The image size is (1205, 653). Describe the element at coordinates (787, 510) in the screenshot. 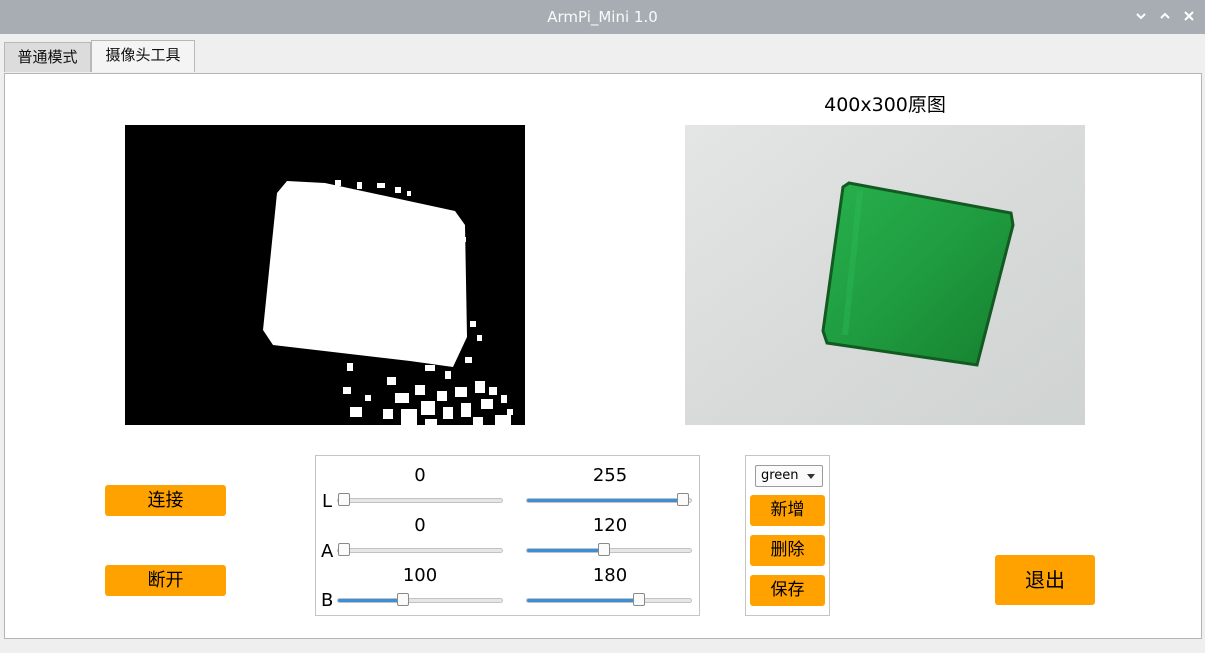

I see `add-color-button: 新增` at that location.